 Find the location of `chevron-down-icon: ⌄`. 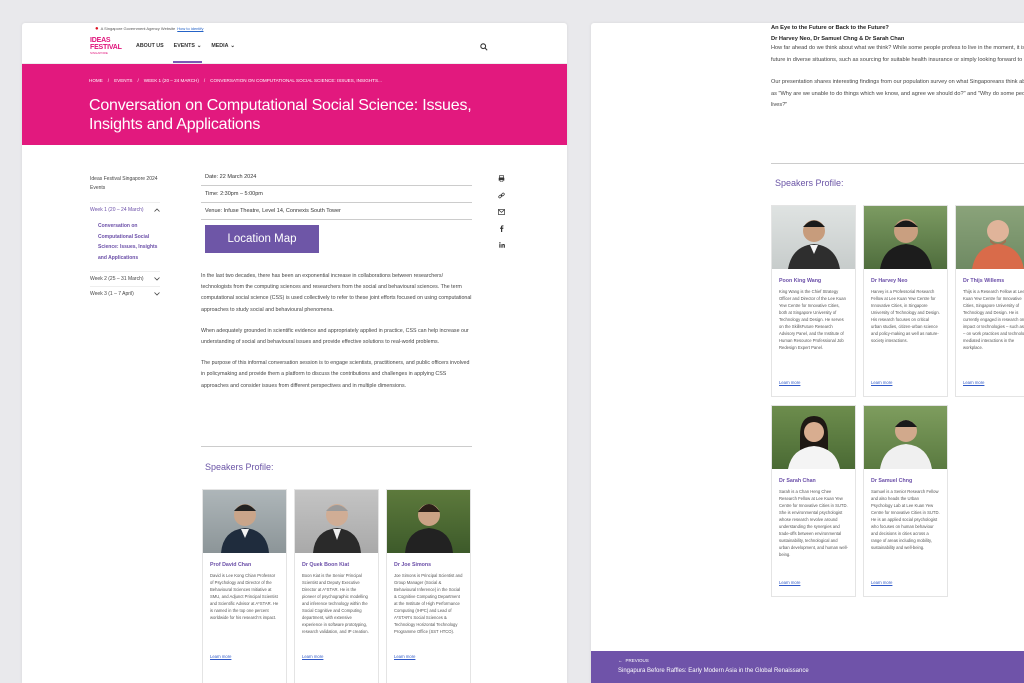

chevron-down-icon: ⌄ is located at coordinates (199, 46).